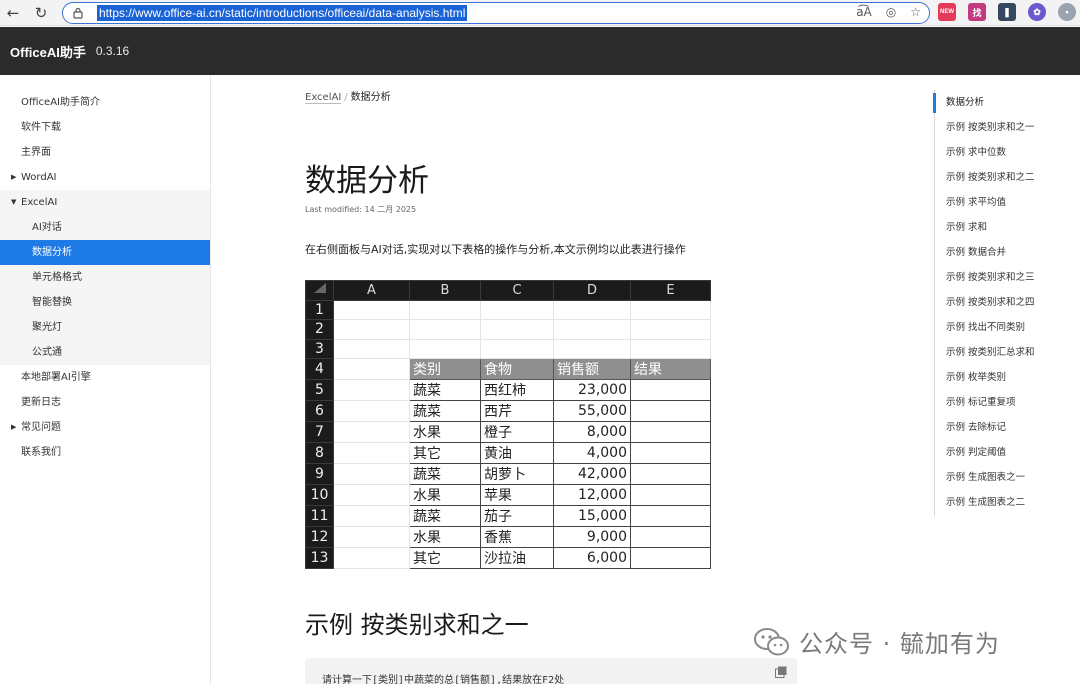 This screenshot has width=1080, height=684. I want to click on table-row: 11 蔬菜 茄子 15,000, so click(508, 516).